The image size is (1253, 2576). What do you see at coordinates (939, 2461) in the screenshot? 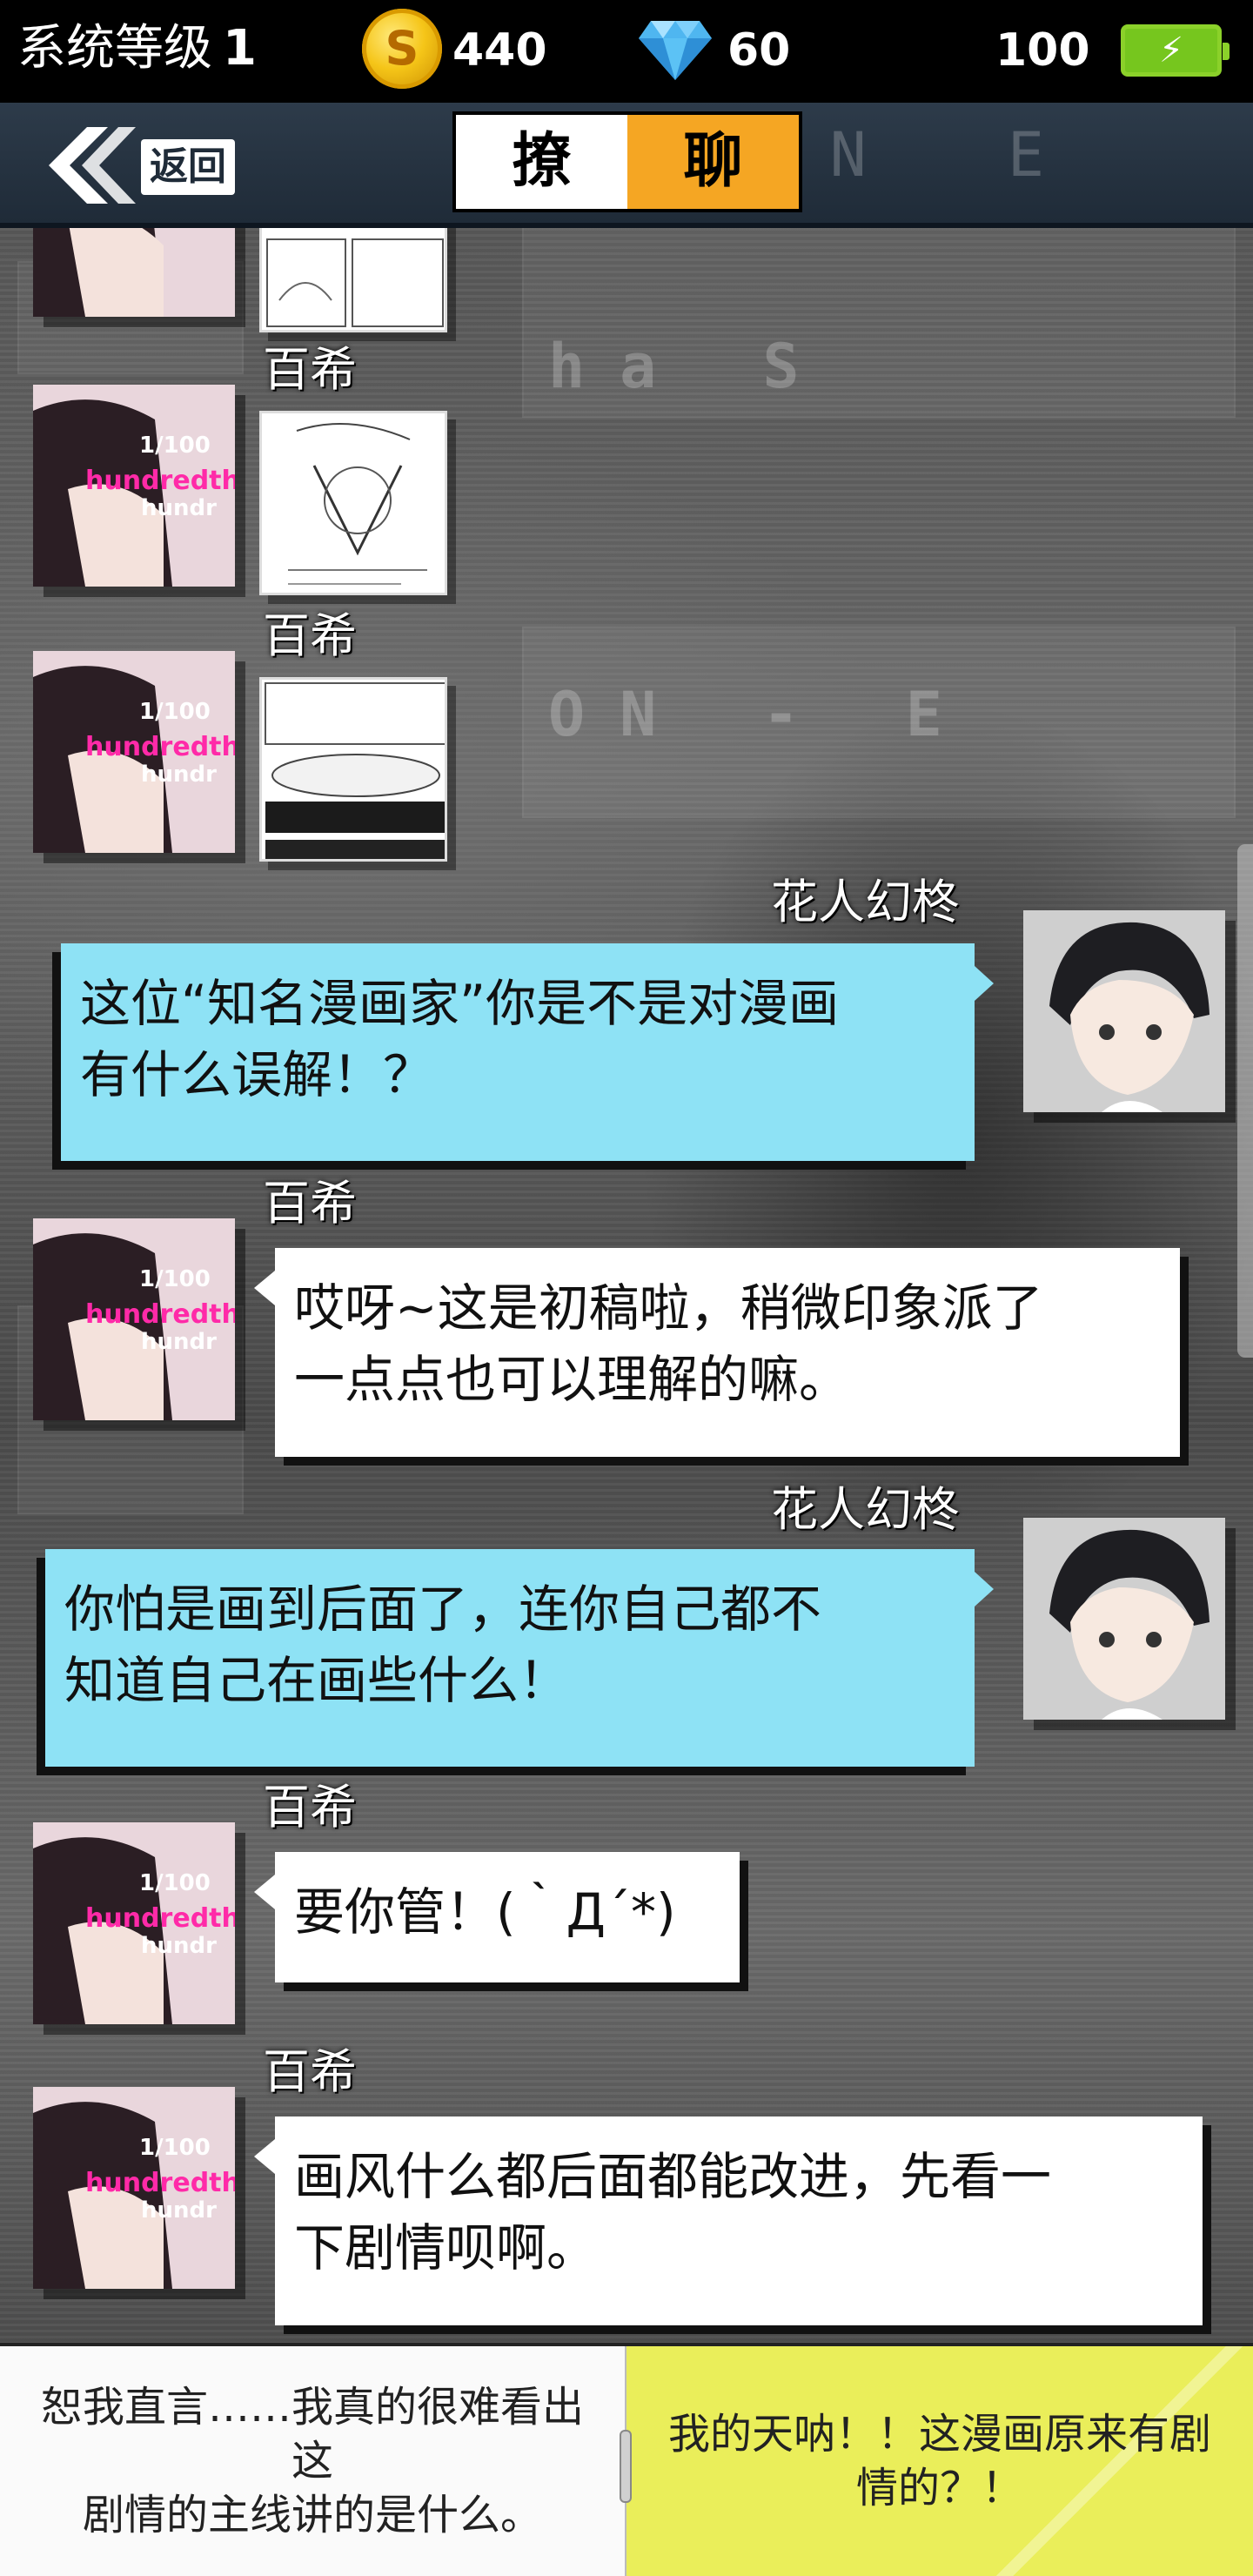
I see `reply-option-2: 我的天呐！！这漫画原来有剧 情的？！` at bounding box center [939, 2461].